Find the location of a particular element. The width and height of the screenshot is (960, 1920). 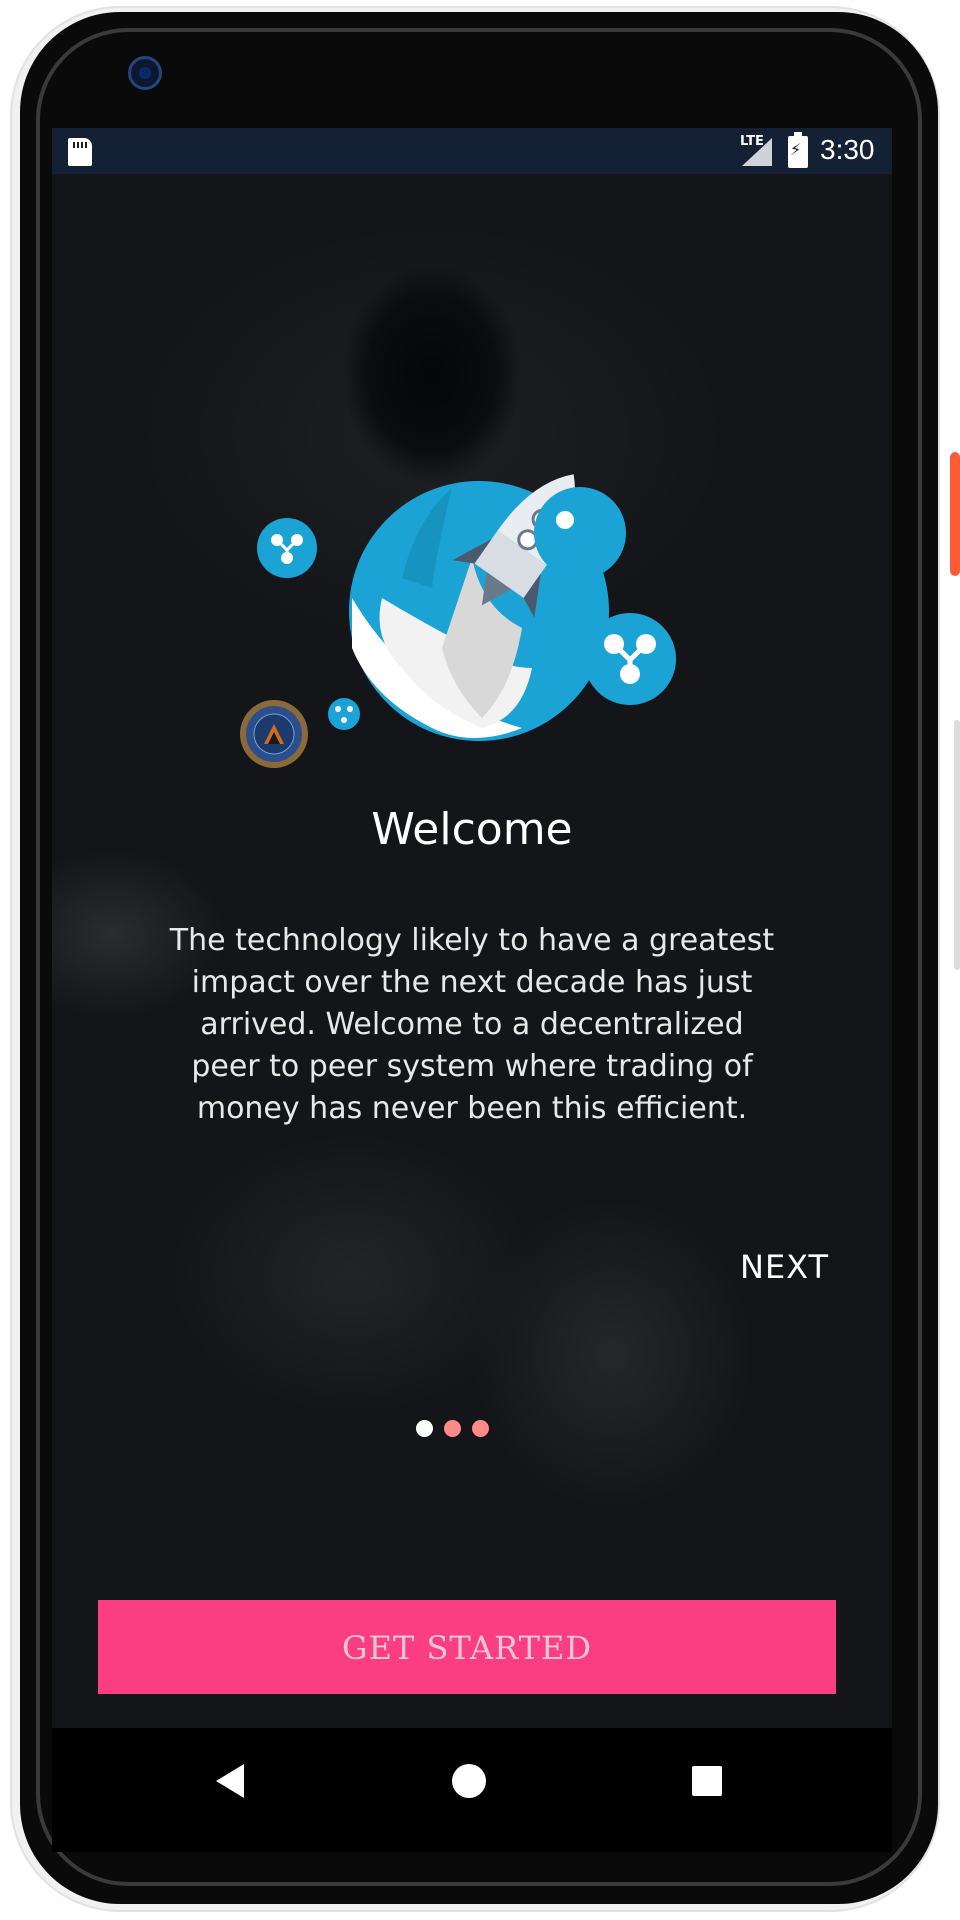

volume-key is located at coordinates (957, 845).